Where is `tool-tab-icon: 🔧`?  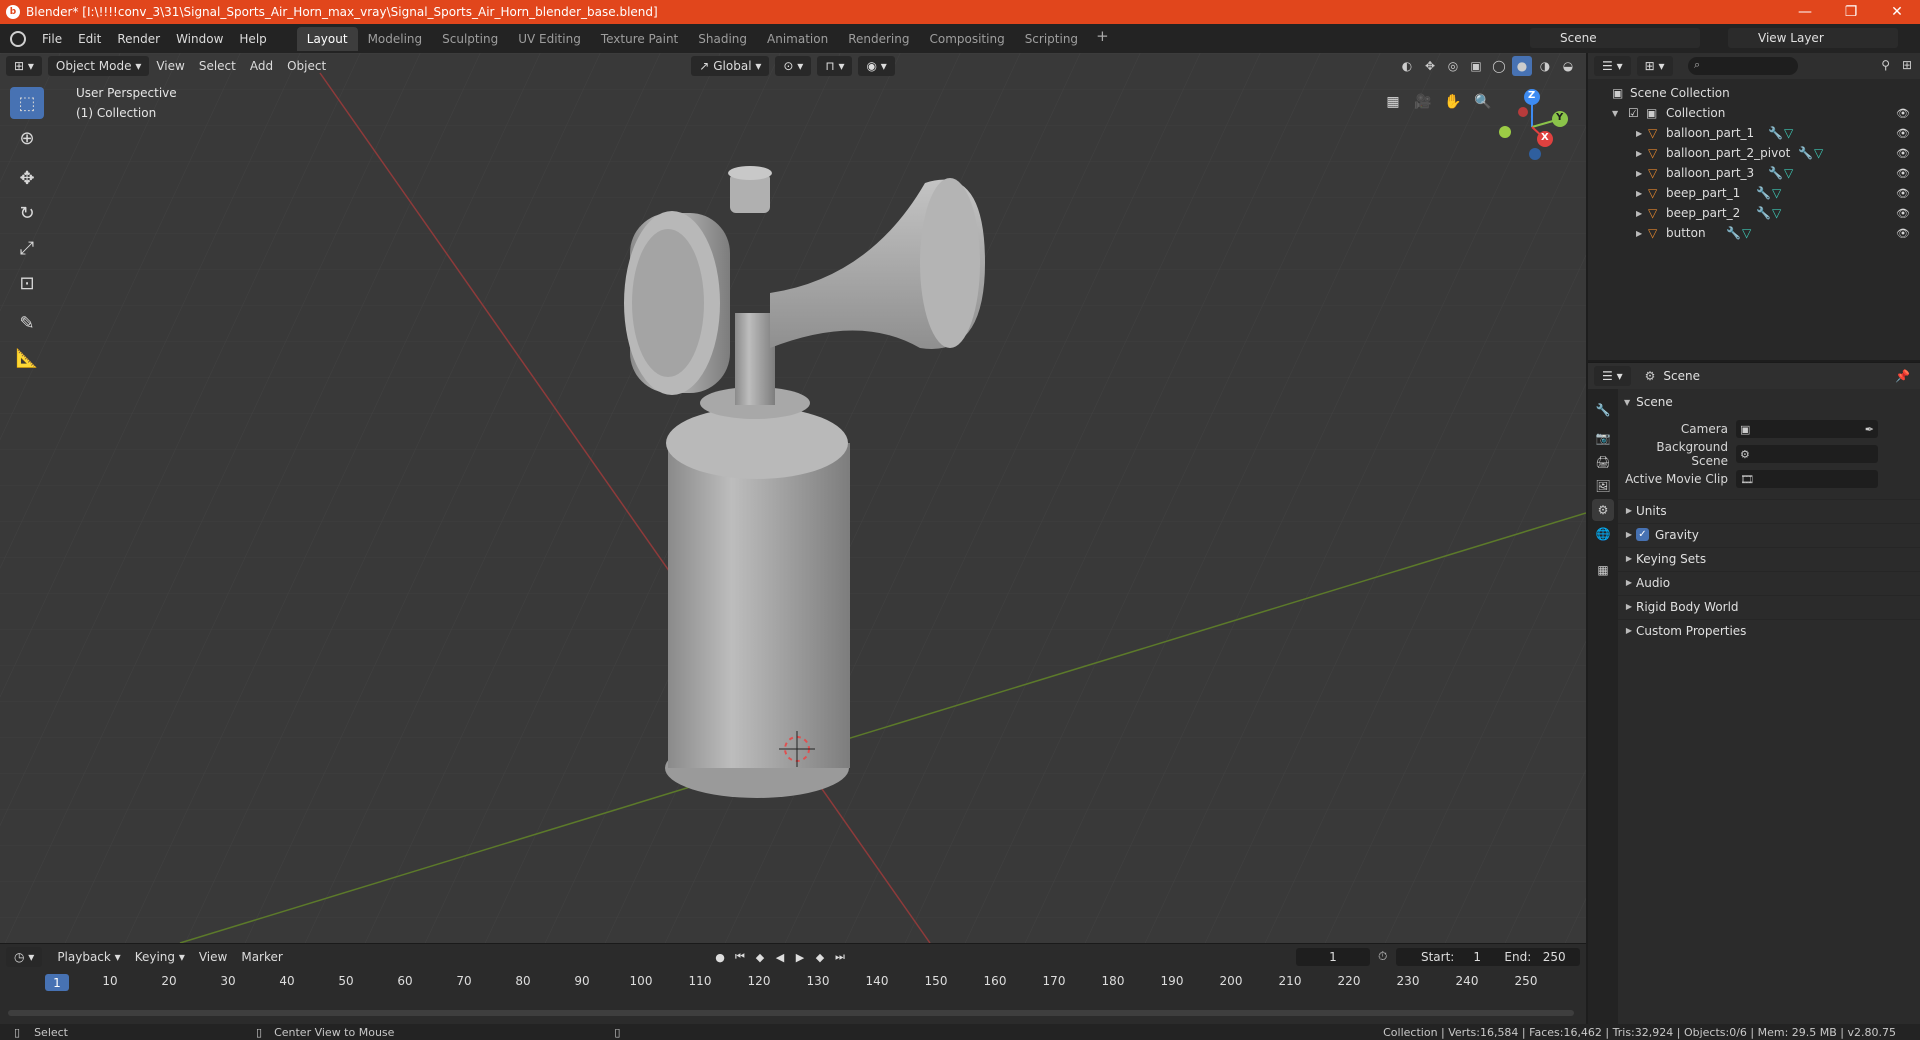 tool-tab-icon: 🔧 is located at coordinates (1603, 410).